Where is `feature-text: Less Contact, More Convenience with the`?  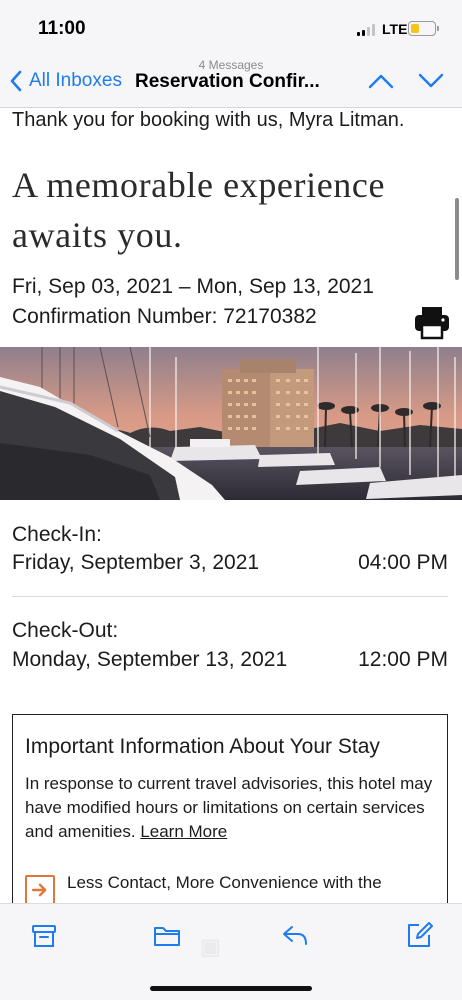 feature-text: Less Contact, More Convenience with the is located at coordinates (224, 882).